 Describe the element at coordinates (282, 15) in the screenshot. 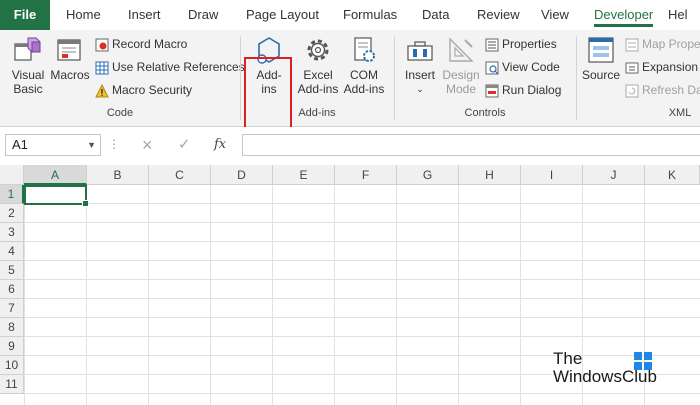

I see `tab-page-layout: Page Layout` at that location.